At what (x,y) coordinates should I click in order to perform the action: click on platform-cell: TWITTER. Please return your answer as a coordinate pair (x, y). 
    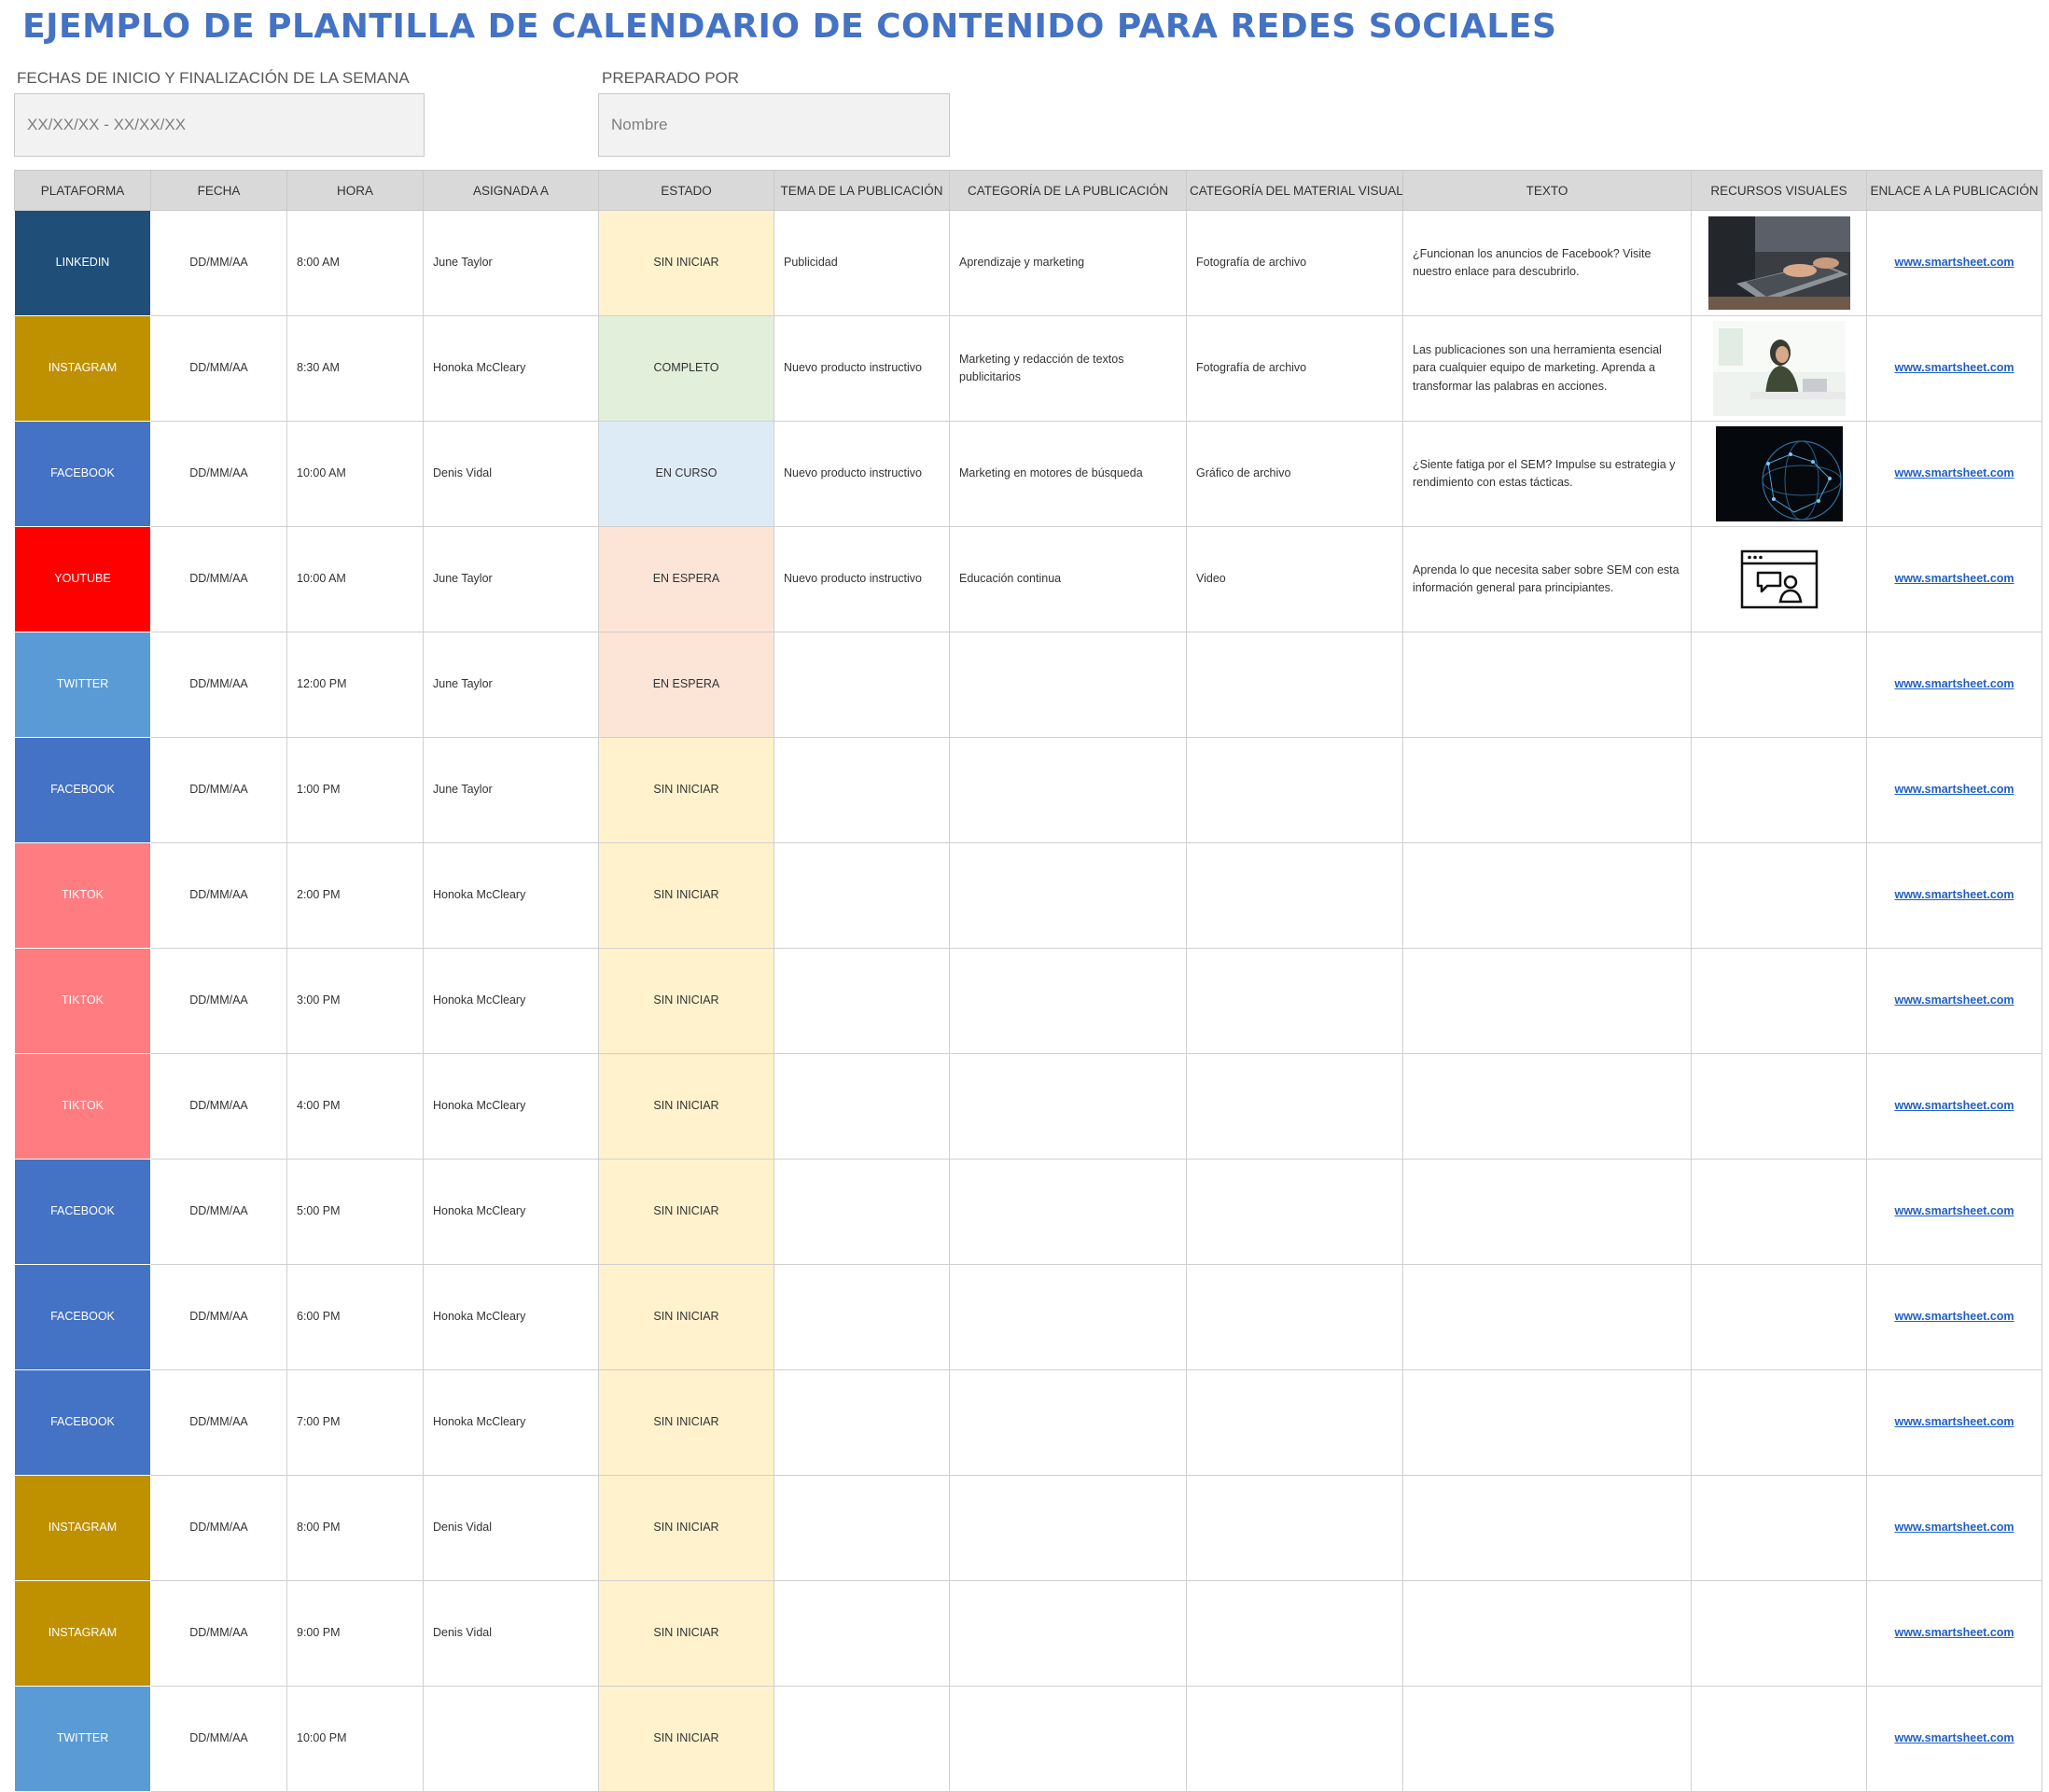
    Looking at the image, I should click on (82, 1739).